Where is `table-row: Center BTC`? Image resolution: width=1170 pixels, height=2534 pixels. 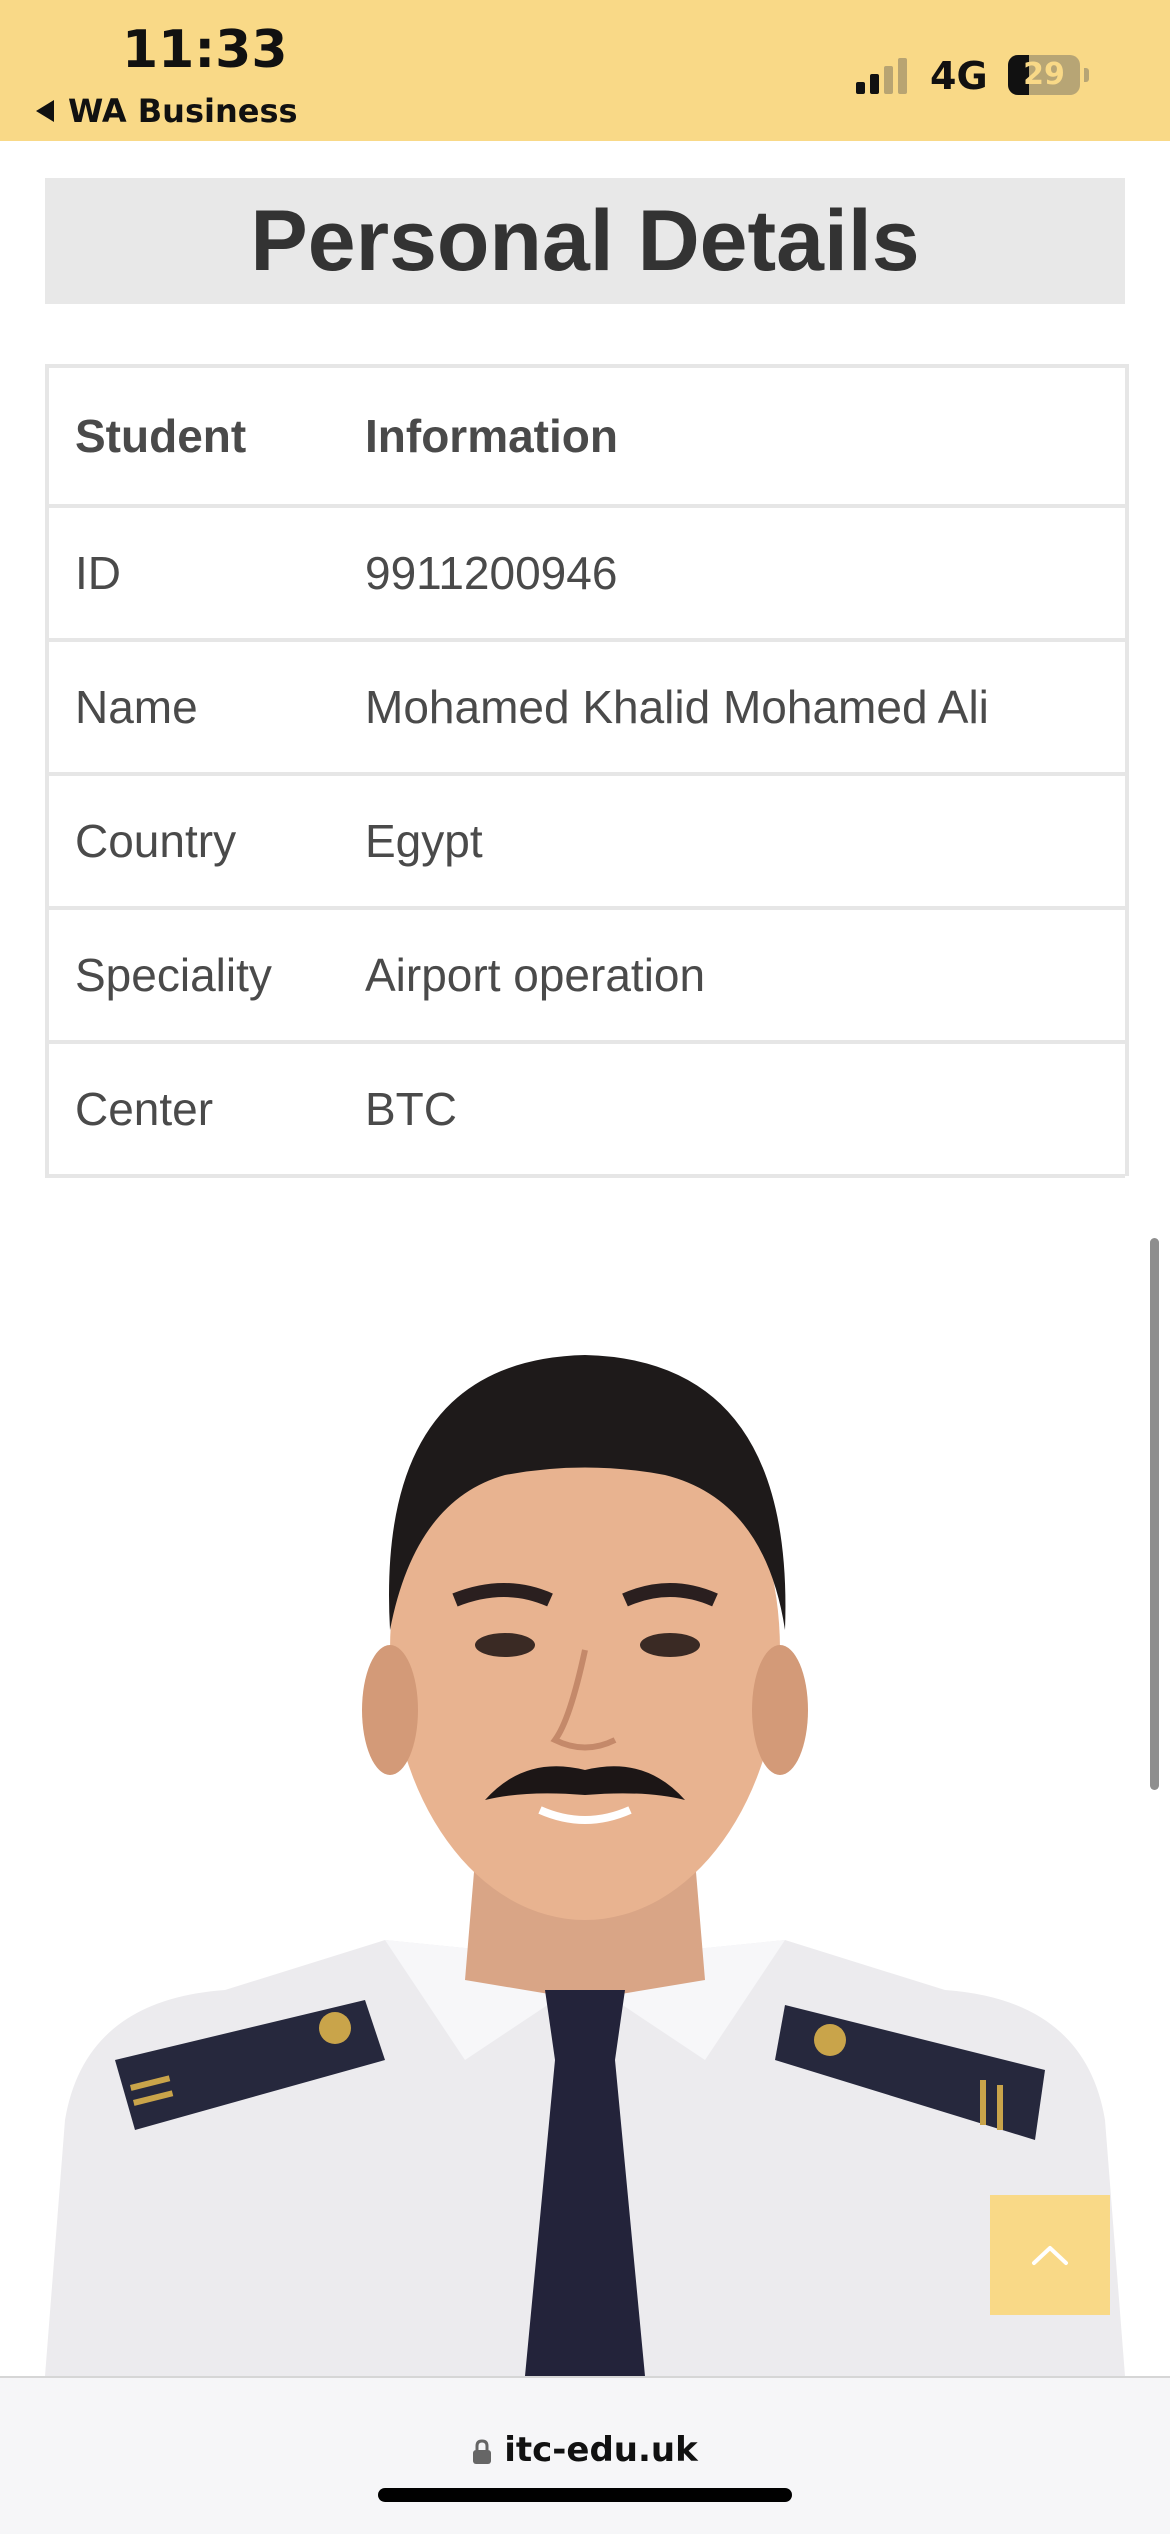
table-row: Center BTC is located at coordinates (585, 1109).